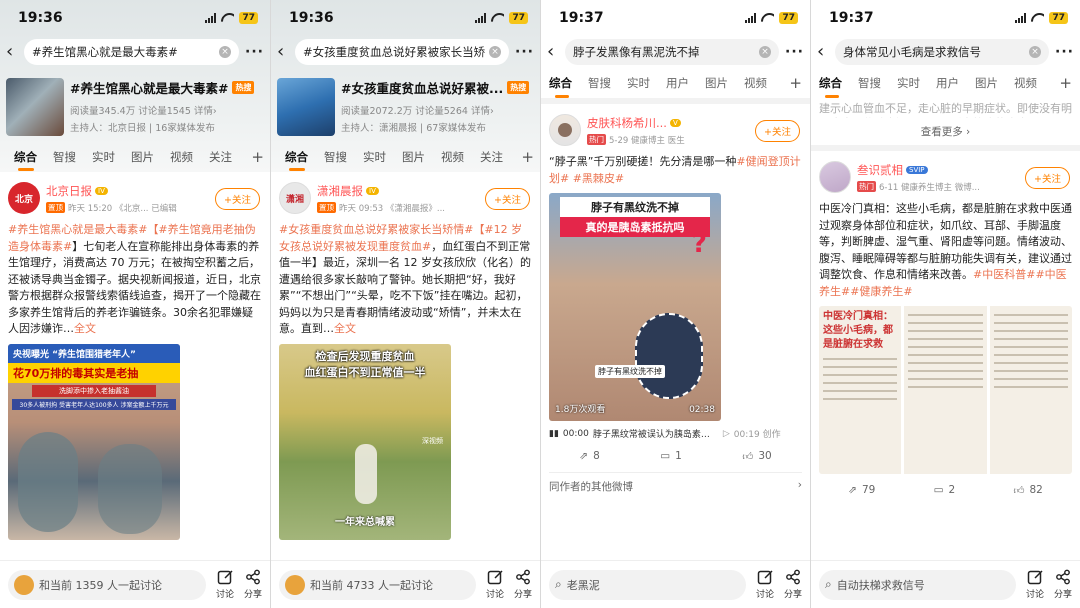 The height and width of the screenshot is (608, 1080). What do you see at coordinates (671, 456) in the screenshot?
I see `comment-button: ▭ 1` at bounding box center [671, 456].